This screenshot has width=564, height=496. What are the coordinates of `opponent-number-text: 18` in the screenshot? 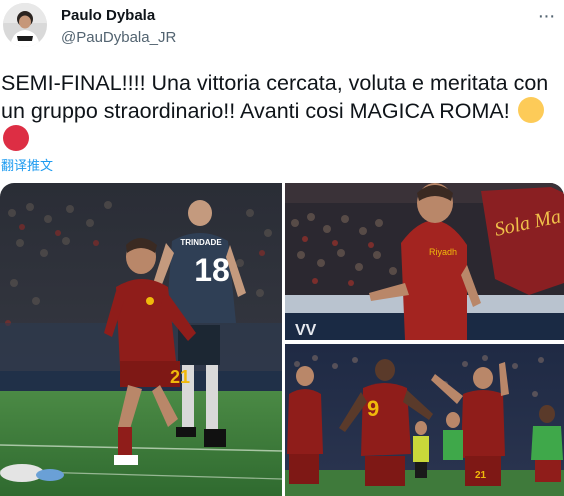 It's located at (212, 270).